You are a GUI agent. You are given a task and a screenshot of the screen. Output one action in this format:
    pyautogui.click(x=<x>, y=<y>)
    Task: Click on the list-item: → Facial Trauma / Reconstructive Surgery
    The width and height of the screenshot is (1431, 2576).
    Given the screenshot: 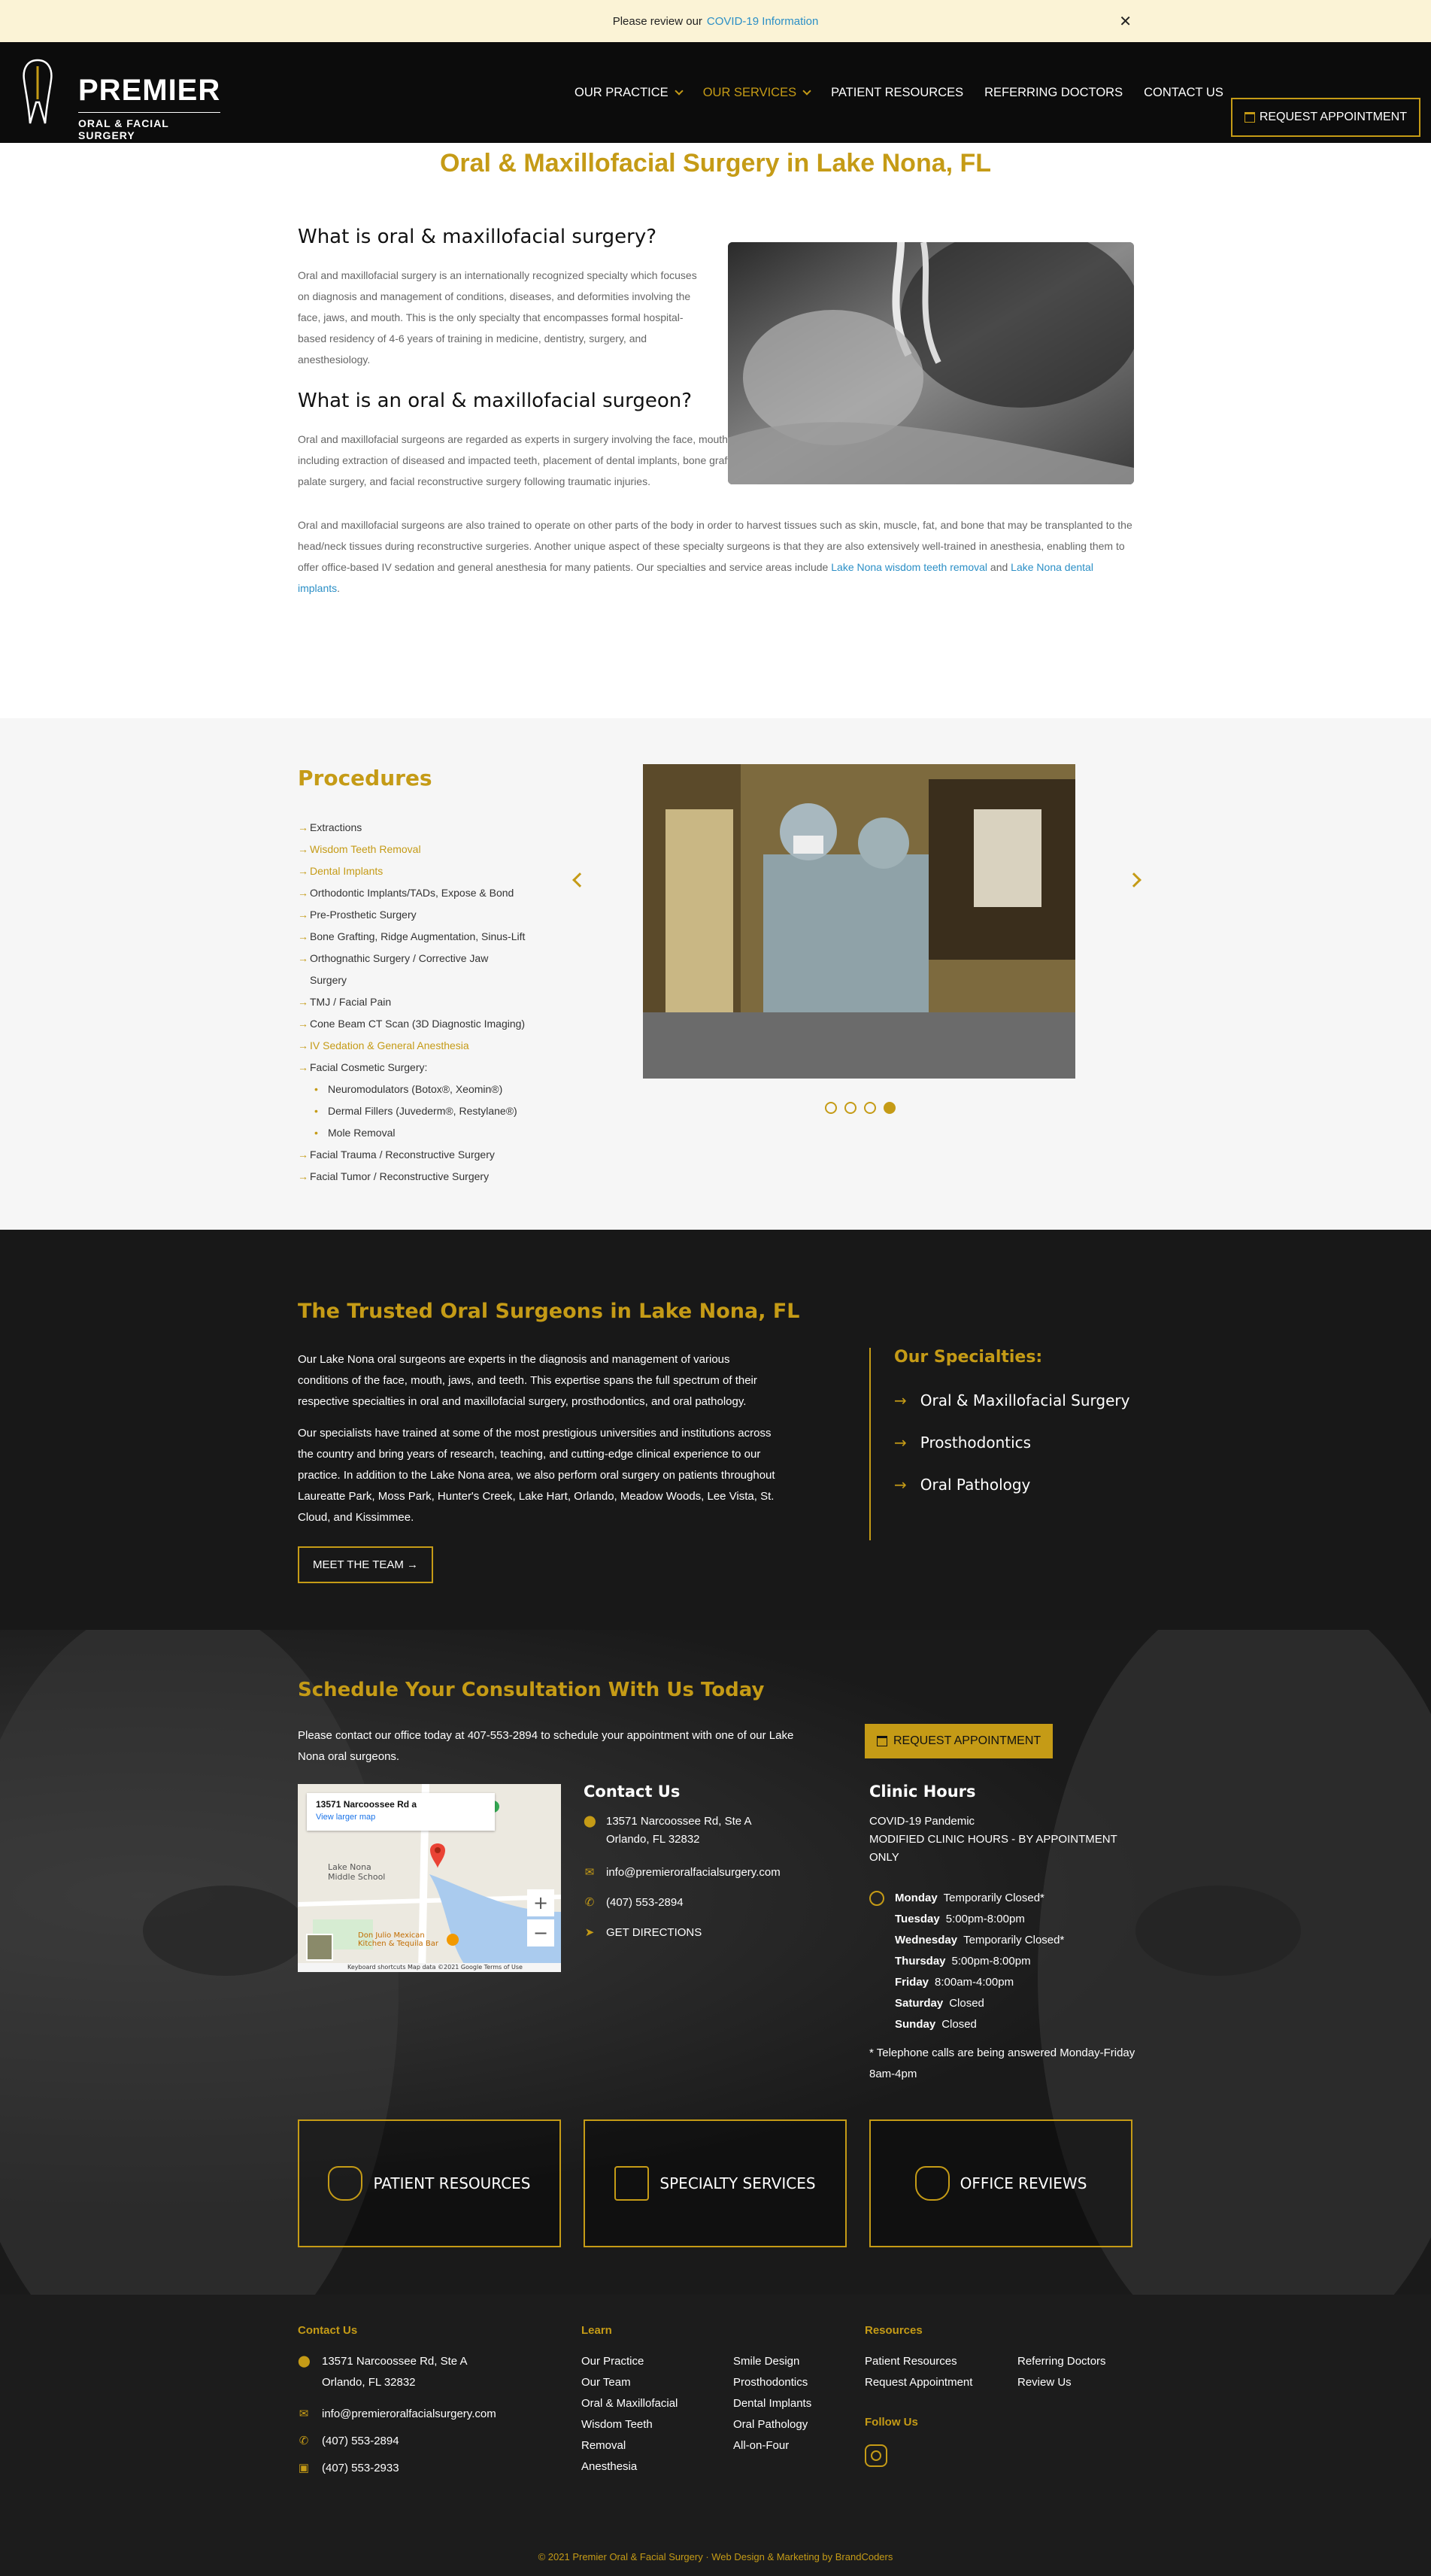 What is the action you would take?
    pyautogui.click(x=425, y=1155)
    